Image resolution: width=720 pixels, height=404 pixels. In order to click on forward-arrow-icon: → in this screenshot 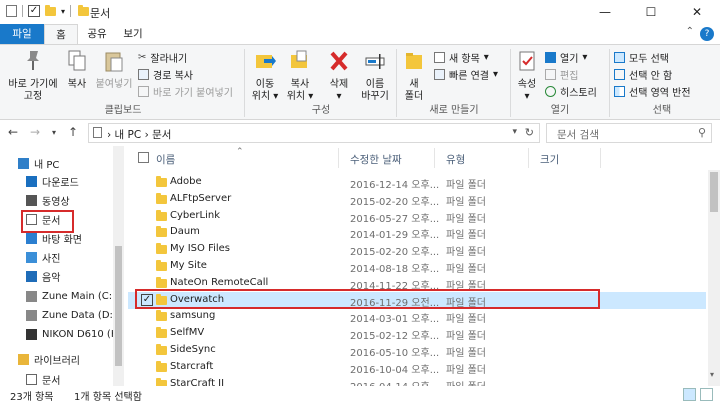, I will do `click(35, 132)`.